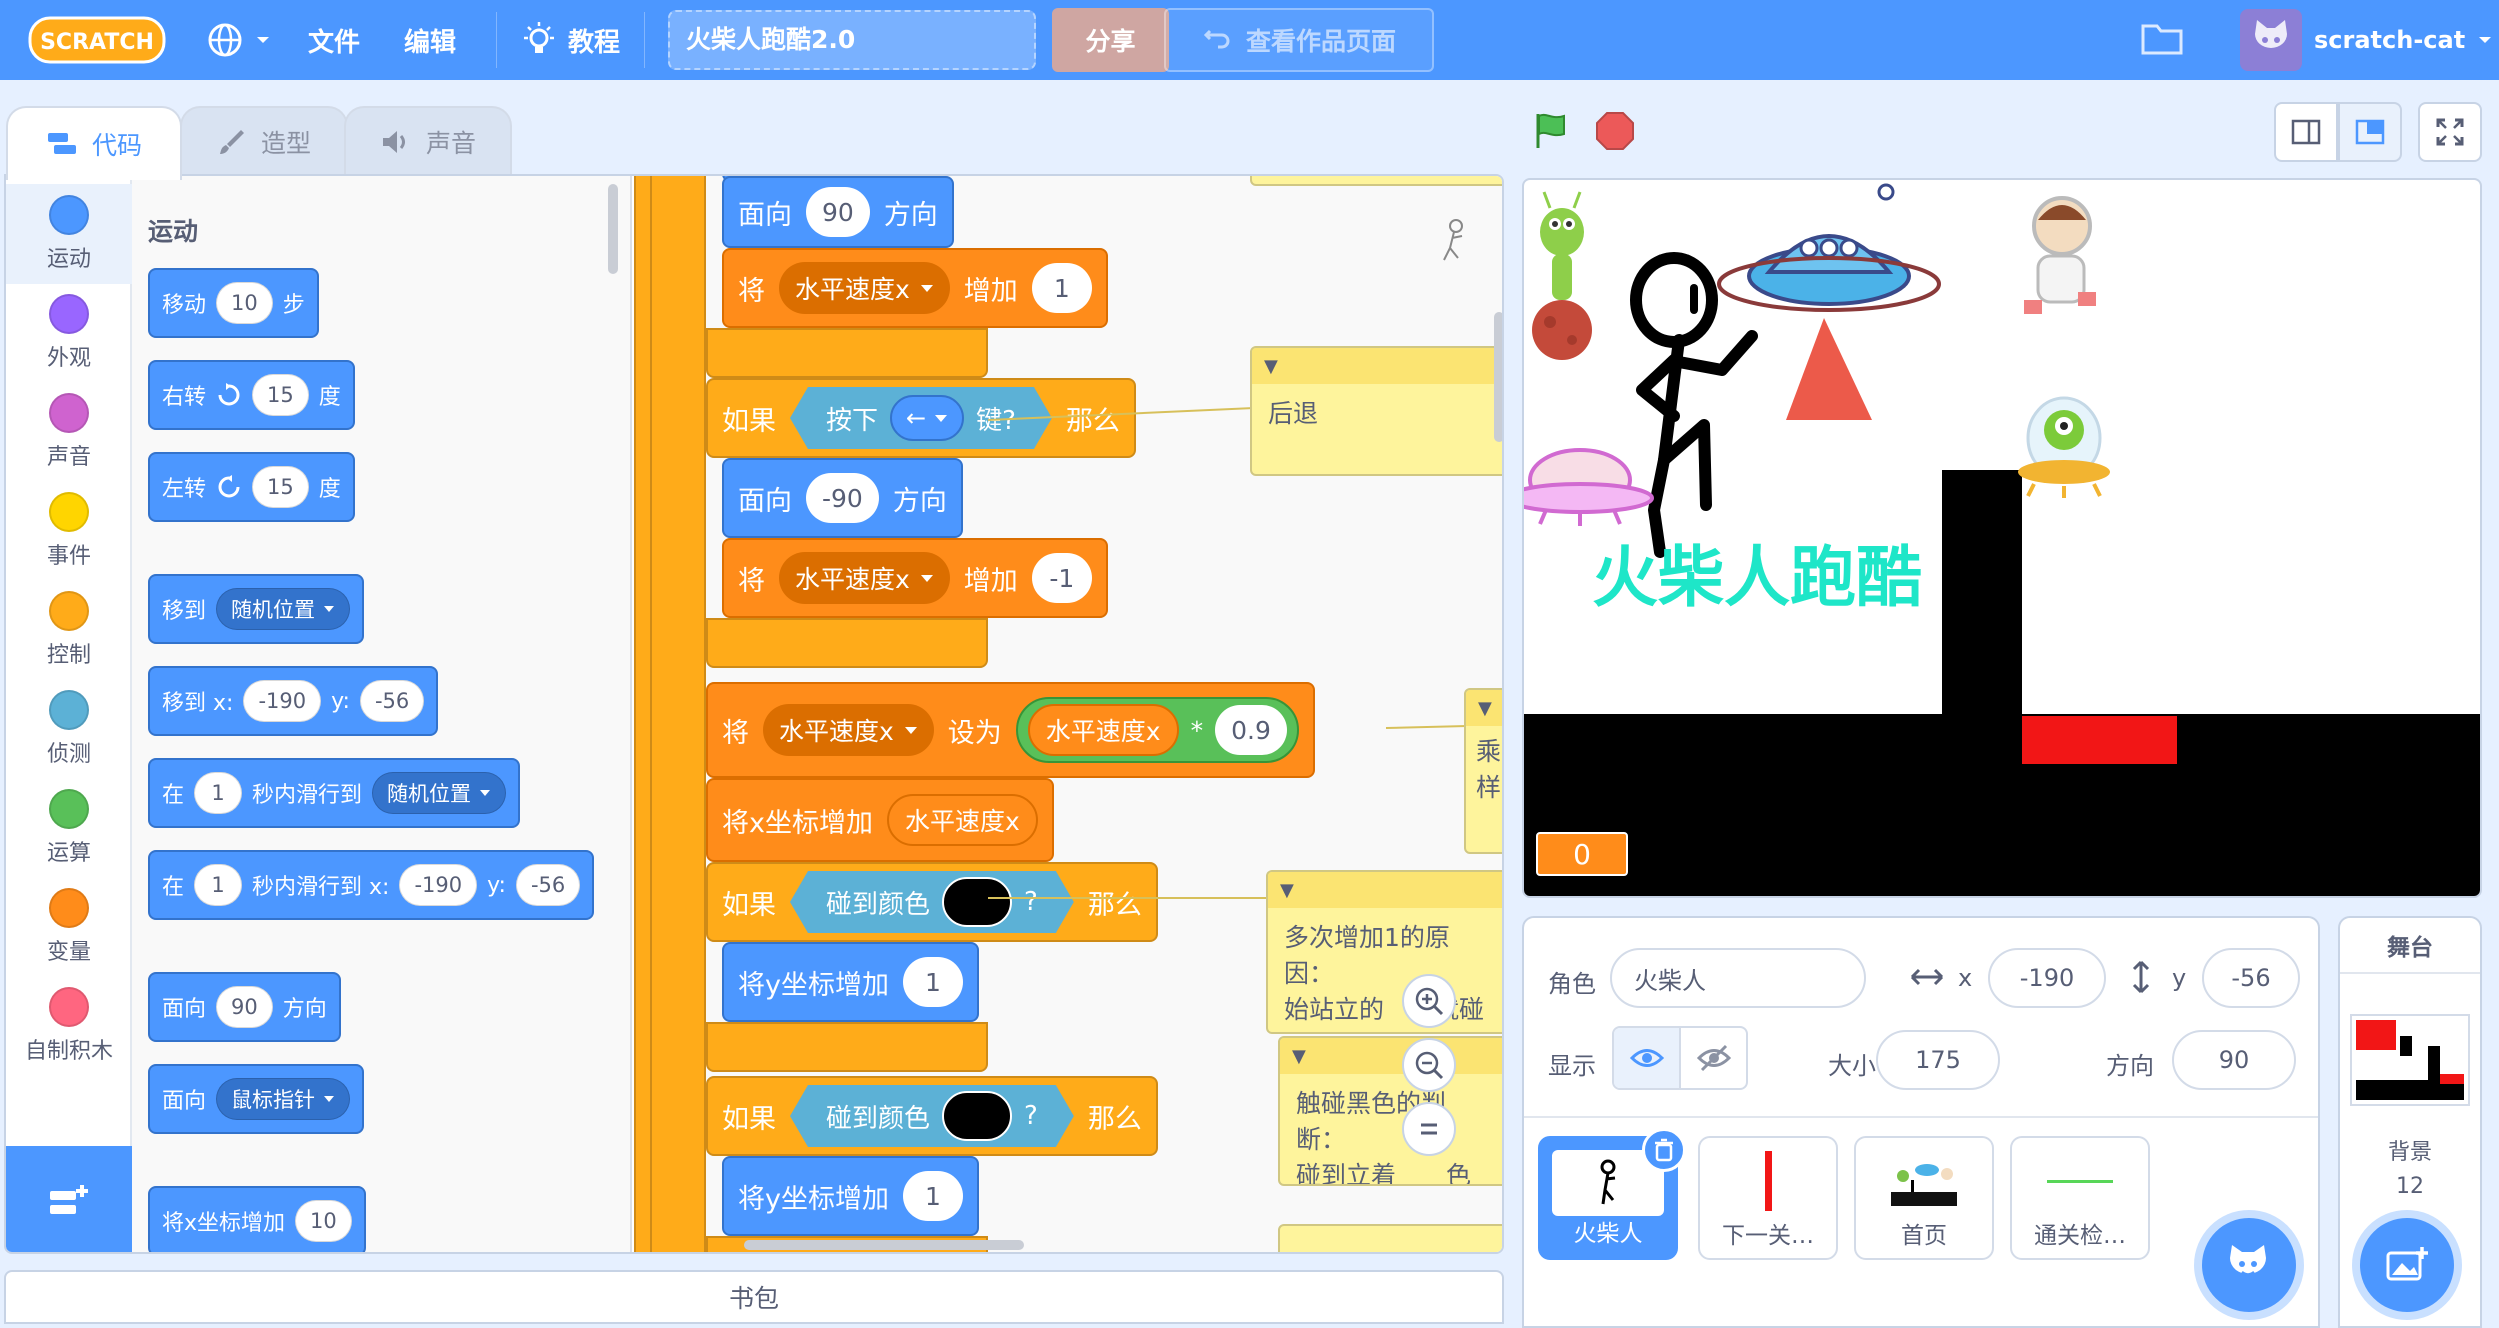  I want to click on category-sensing: 侦测, so click(69, 729).